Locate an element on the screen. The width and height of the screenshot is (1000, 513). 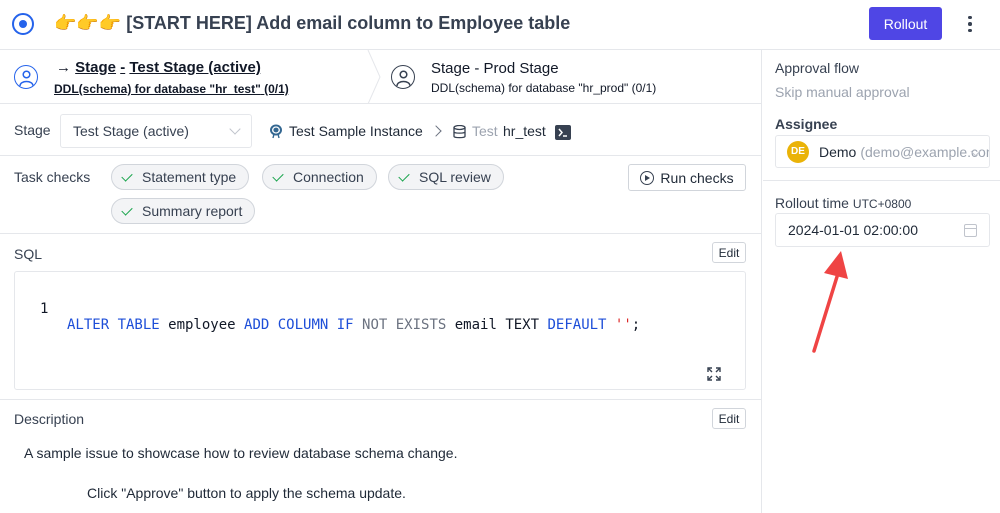
stage-label: Stage is located at coordinates (32, 130).